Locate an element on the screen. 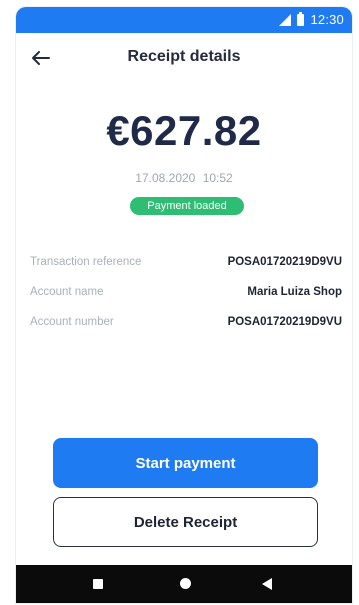  receipt-datetime: 17.08.2020 10:52 is located at coordinates (184, 178).